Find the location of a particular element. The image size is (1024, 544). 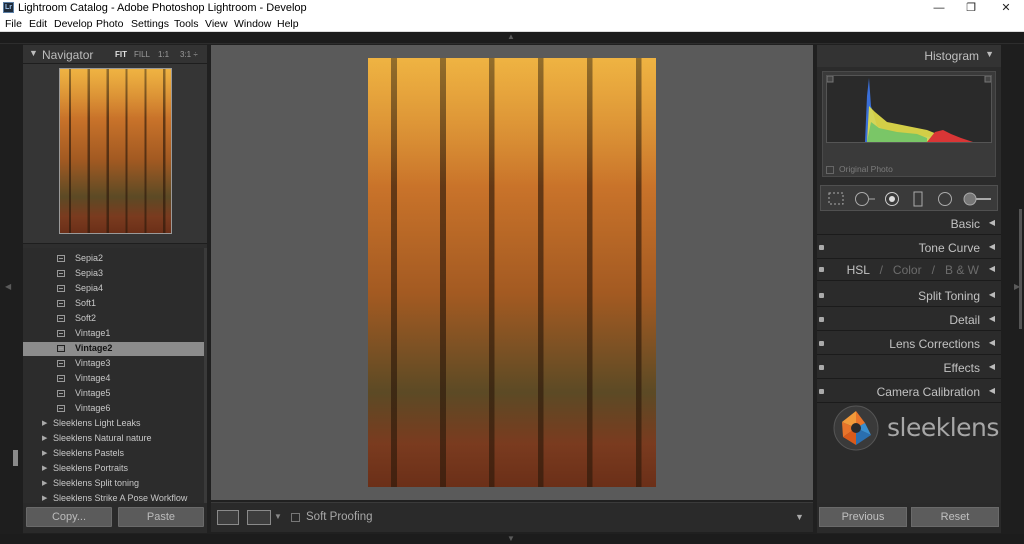

histogram-header: Histogram ▼ is located at coordinates (909, 56).